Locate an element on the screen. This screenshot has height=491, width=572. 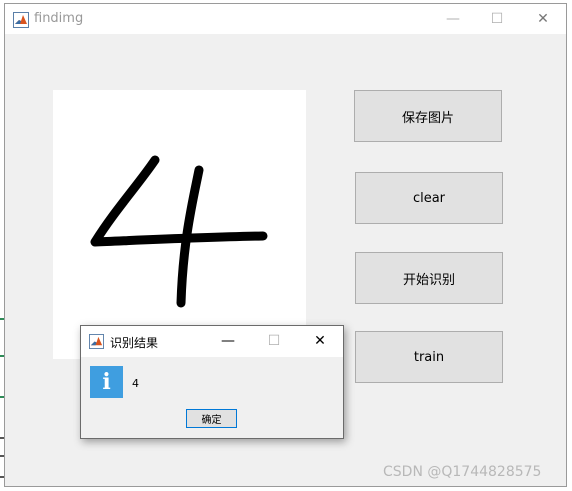
dialog-message: 4 is located at coordinates (135, 383).